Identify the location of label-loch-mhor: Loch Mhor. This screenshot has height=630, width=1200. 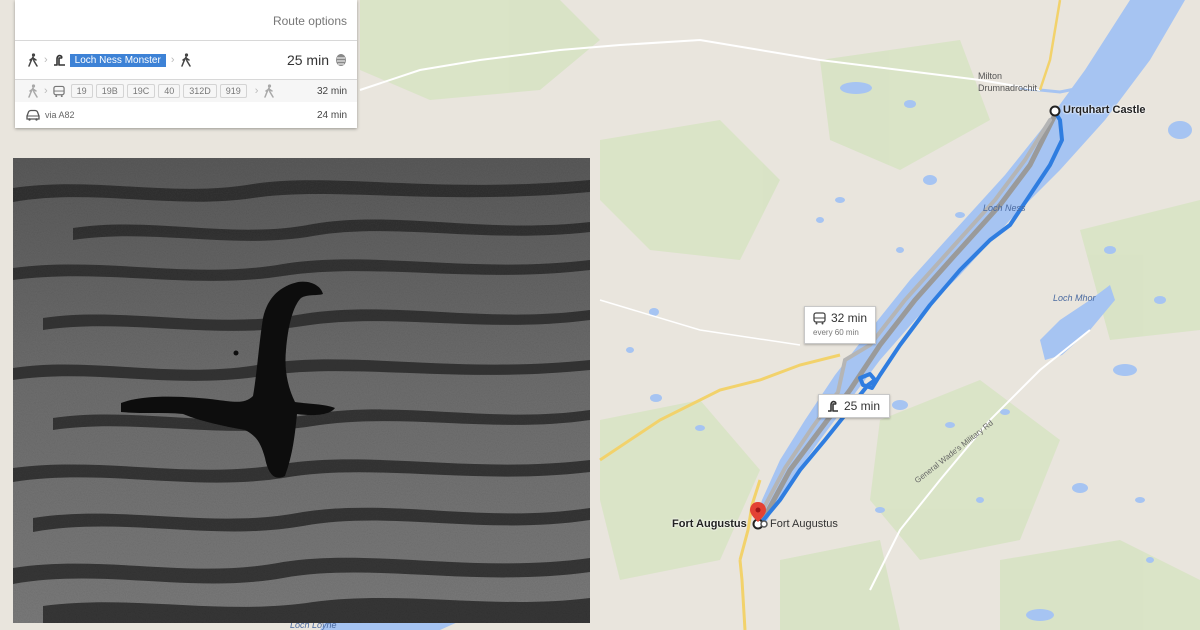
(1074, 298).